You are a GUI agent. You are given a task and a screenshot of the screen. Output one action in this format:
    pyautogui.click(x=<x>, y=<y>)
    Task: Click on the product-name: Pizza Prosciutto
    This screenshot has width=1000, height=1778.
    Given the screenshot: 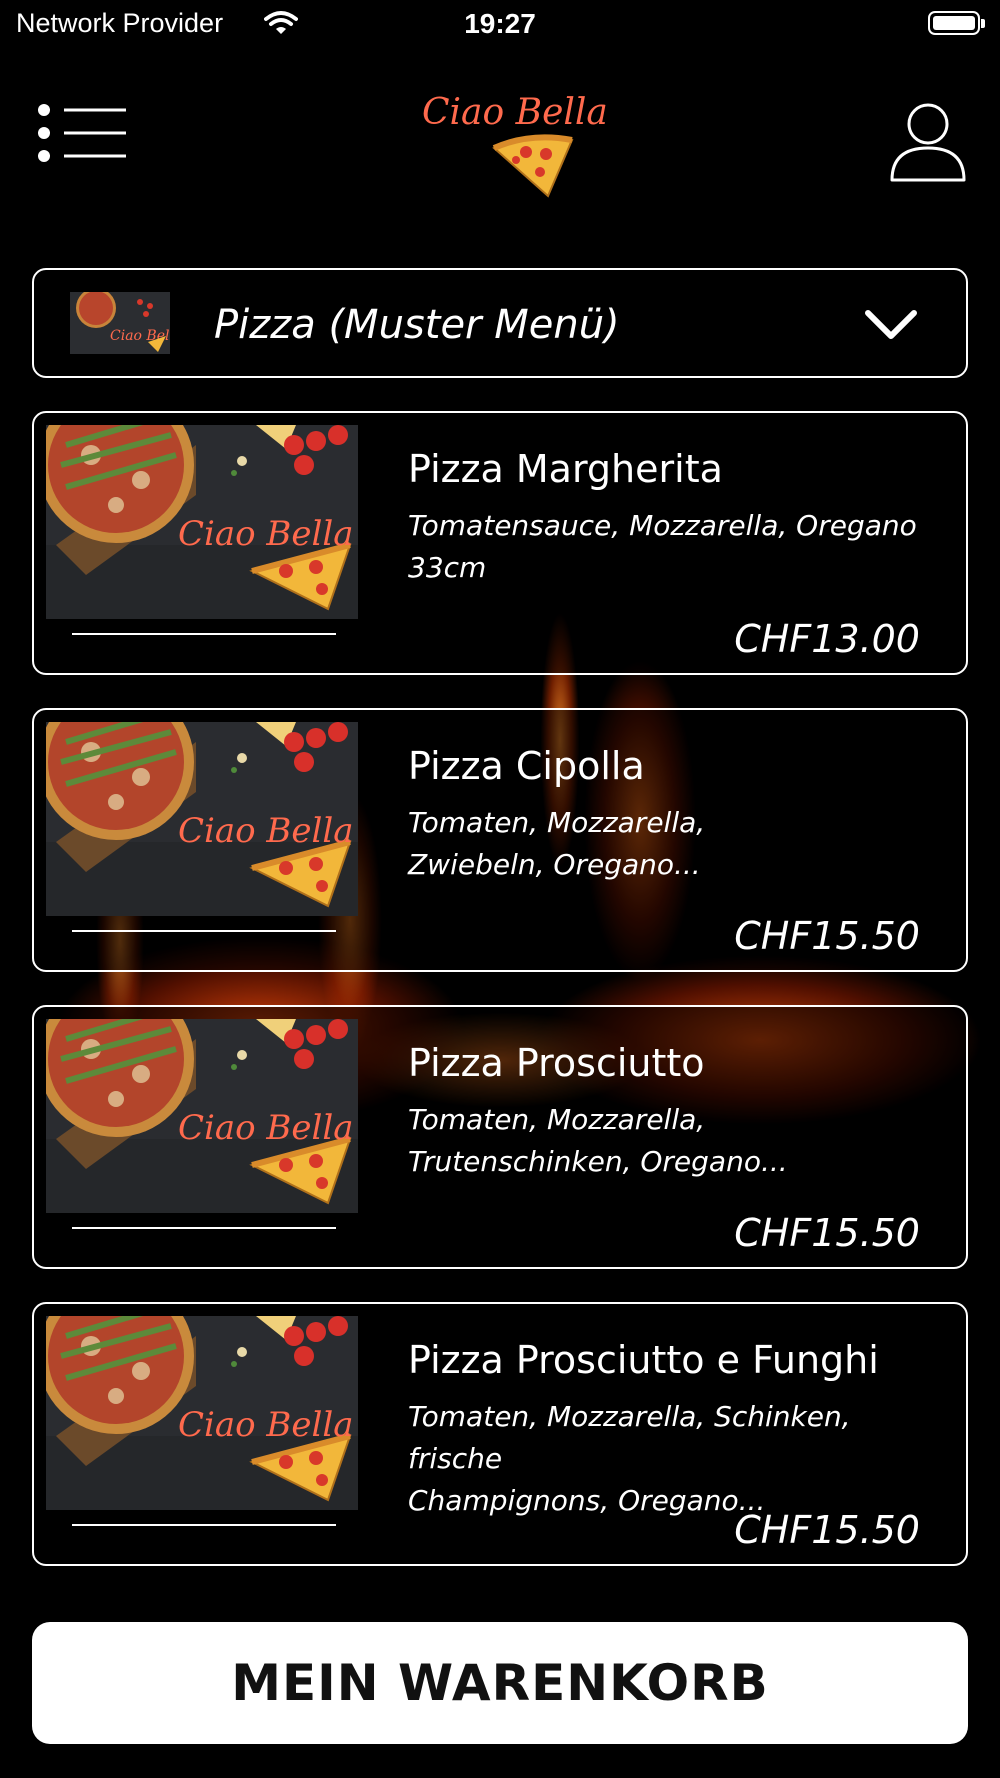 What is the action you would take?
    pyautogui.click(x=556, y=1063)
    